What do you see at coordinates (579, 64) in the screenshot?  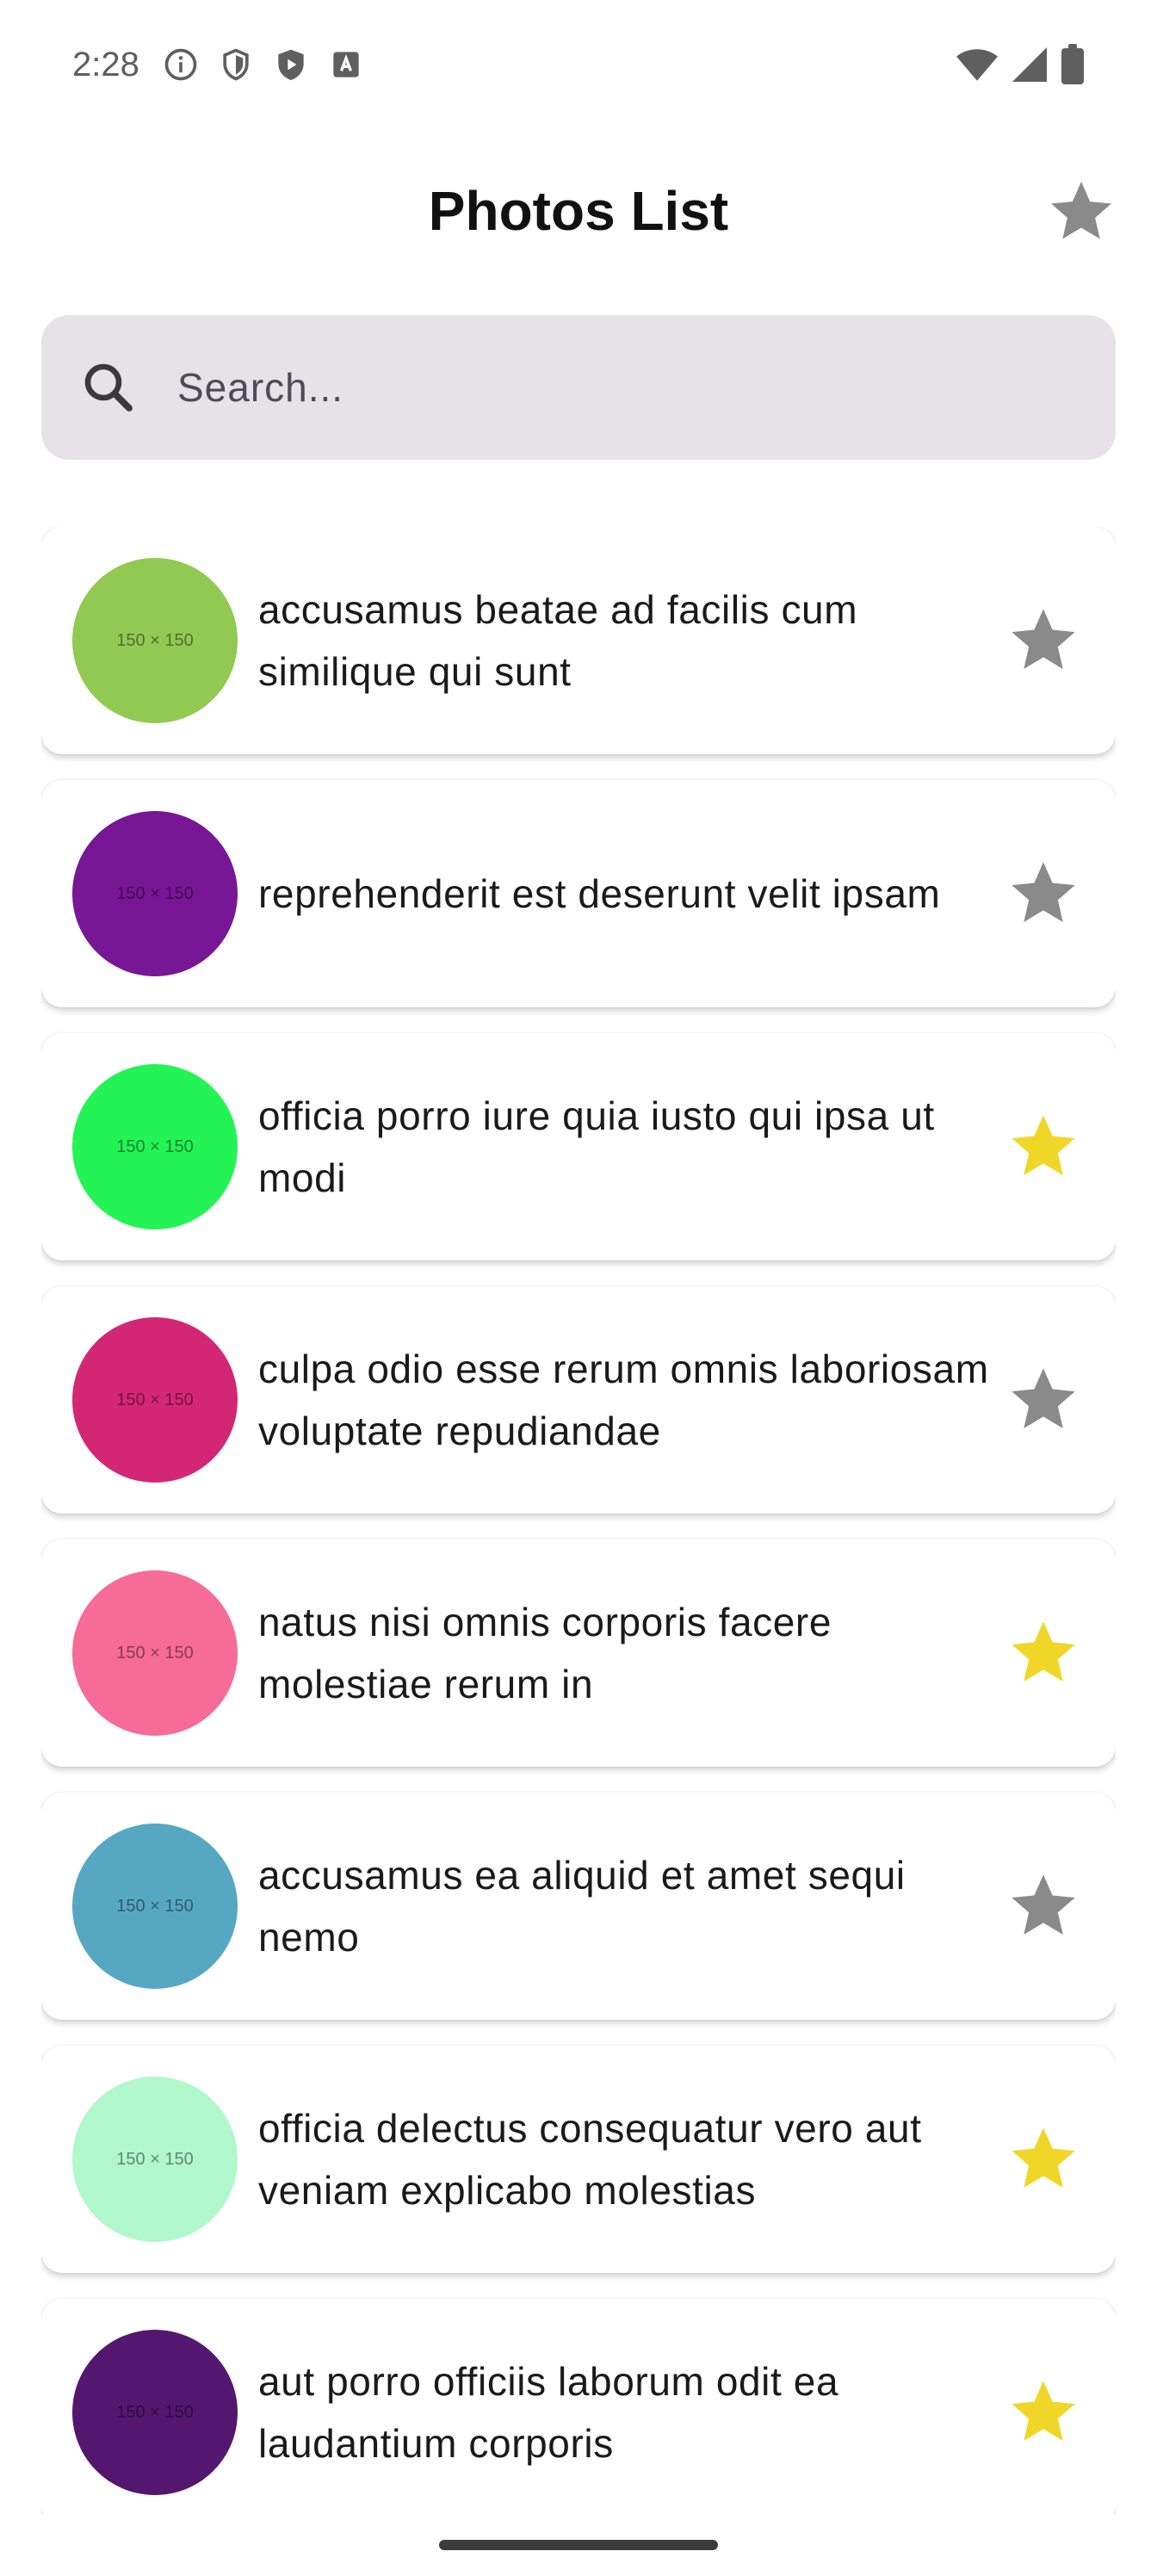 I see `status-bar: 2:28` at bounding box center [579, 64].